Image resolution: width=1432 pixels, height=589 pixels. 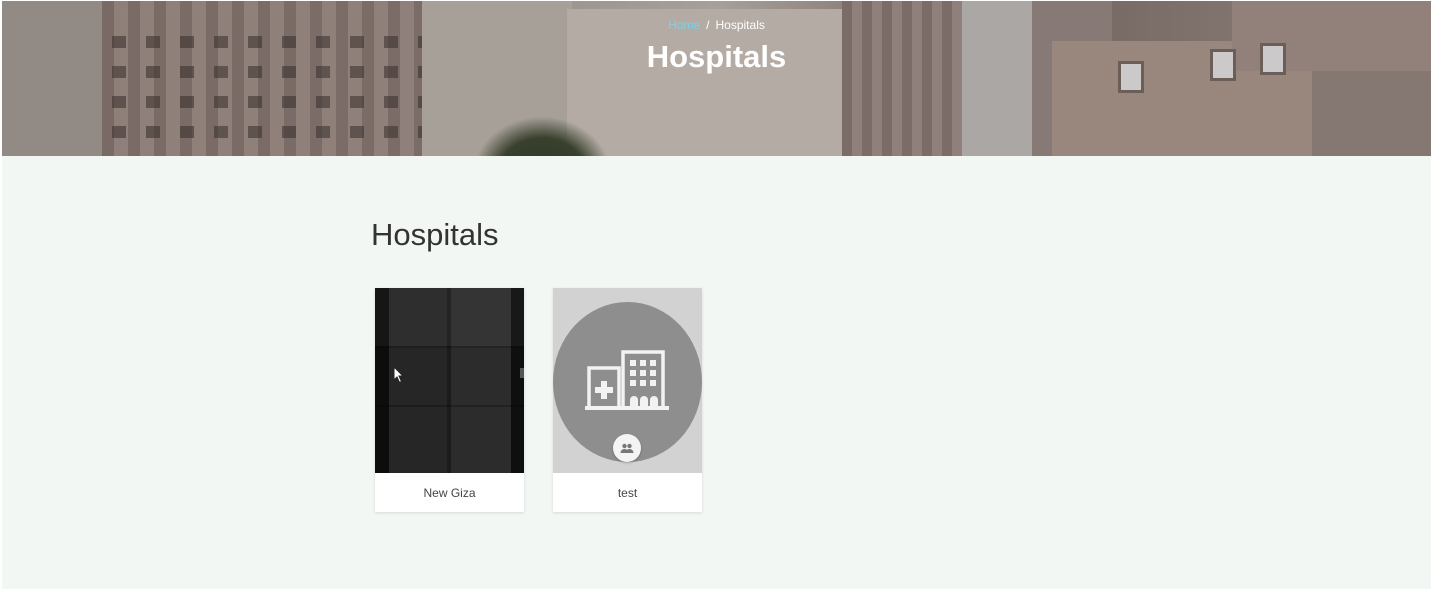 I want to click on breadcrumb-current: Hospitals, so click(x=740, y=25).